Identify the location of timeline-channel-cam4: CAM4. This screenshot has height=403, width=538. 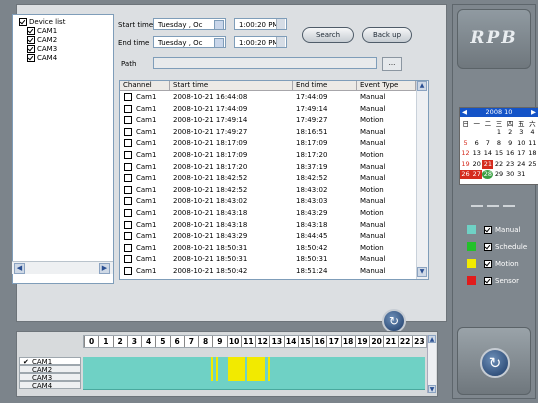
(50, 385).